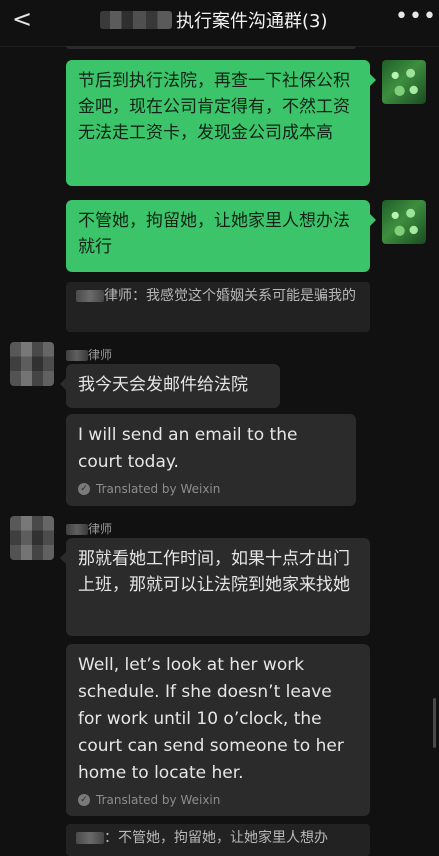 The image size is (439, 856). I want to click on more-dots-icon: •••, so click(415, 17).